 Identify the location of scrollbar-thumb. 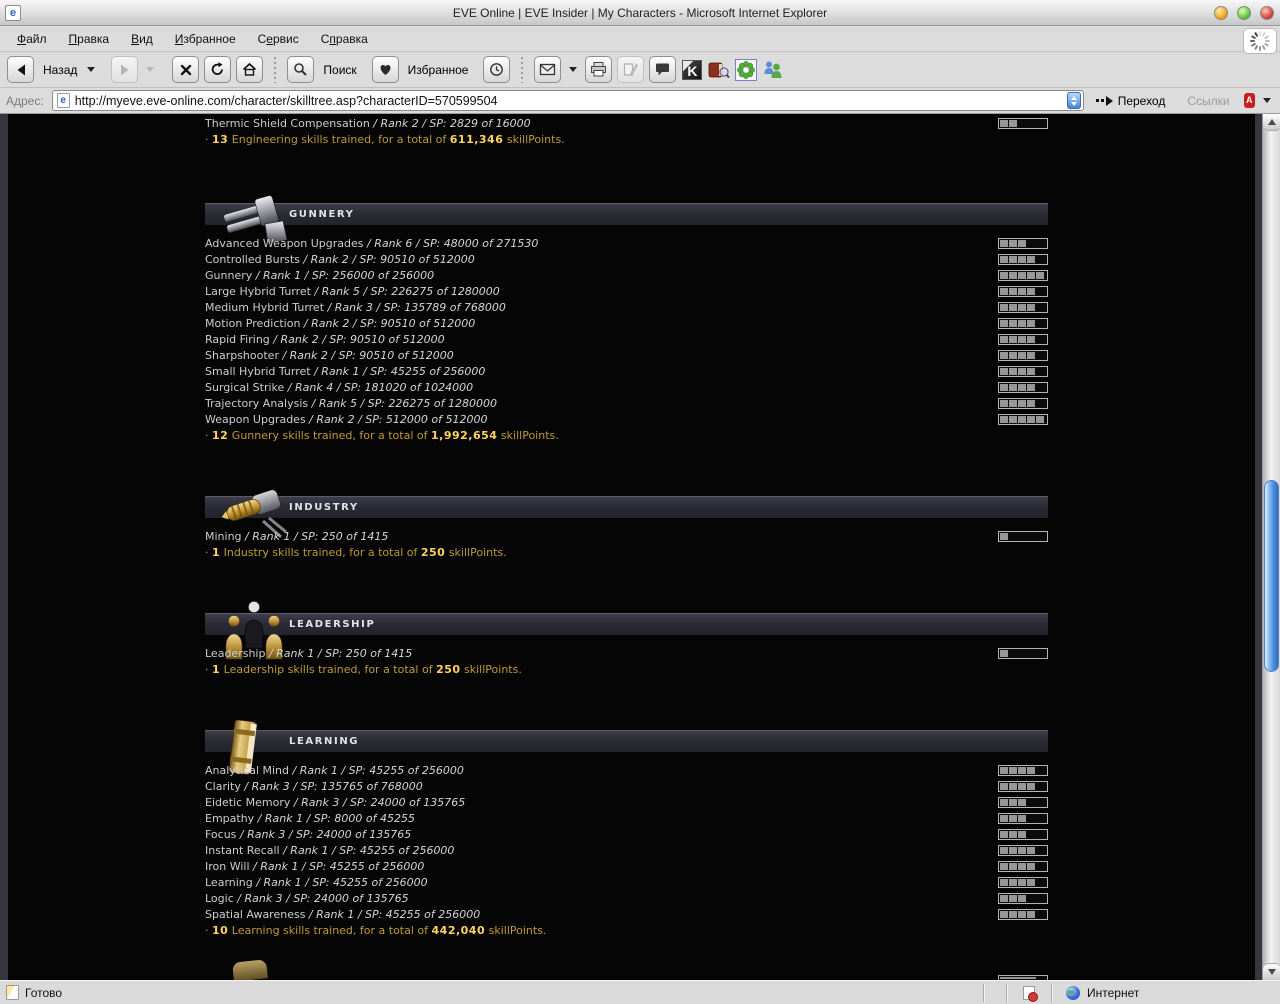
(1271, 576).